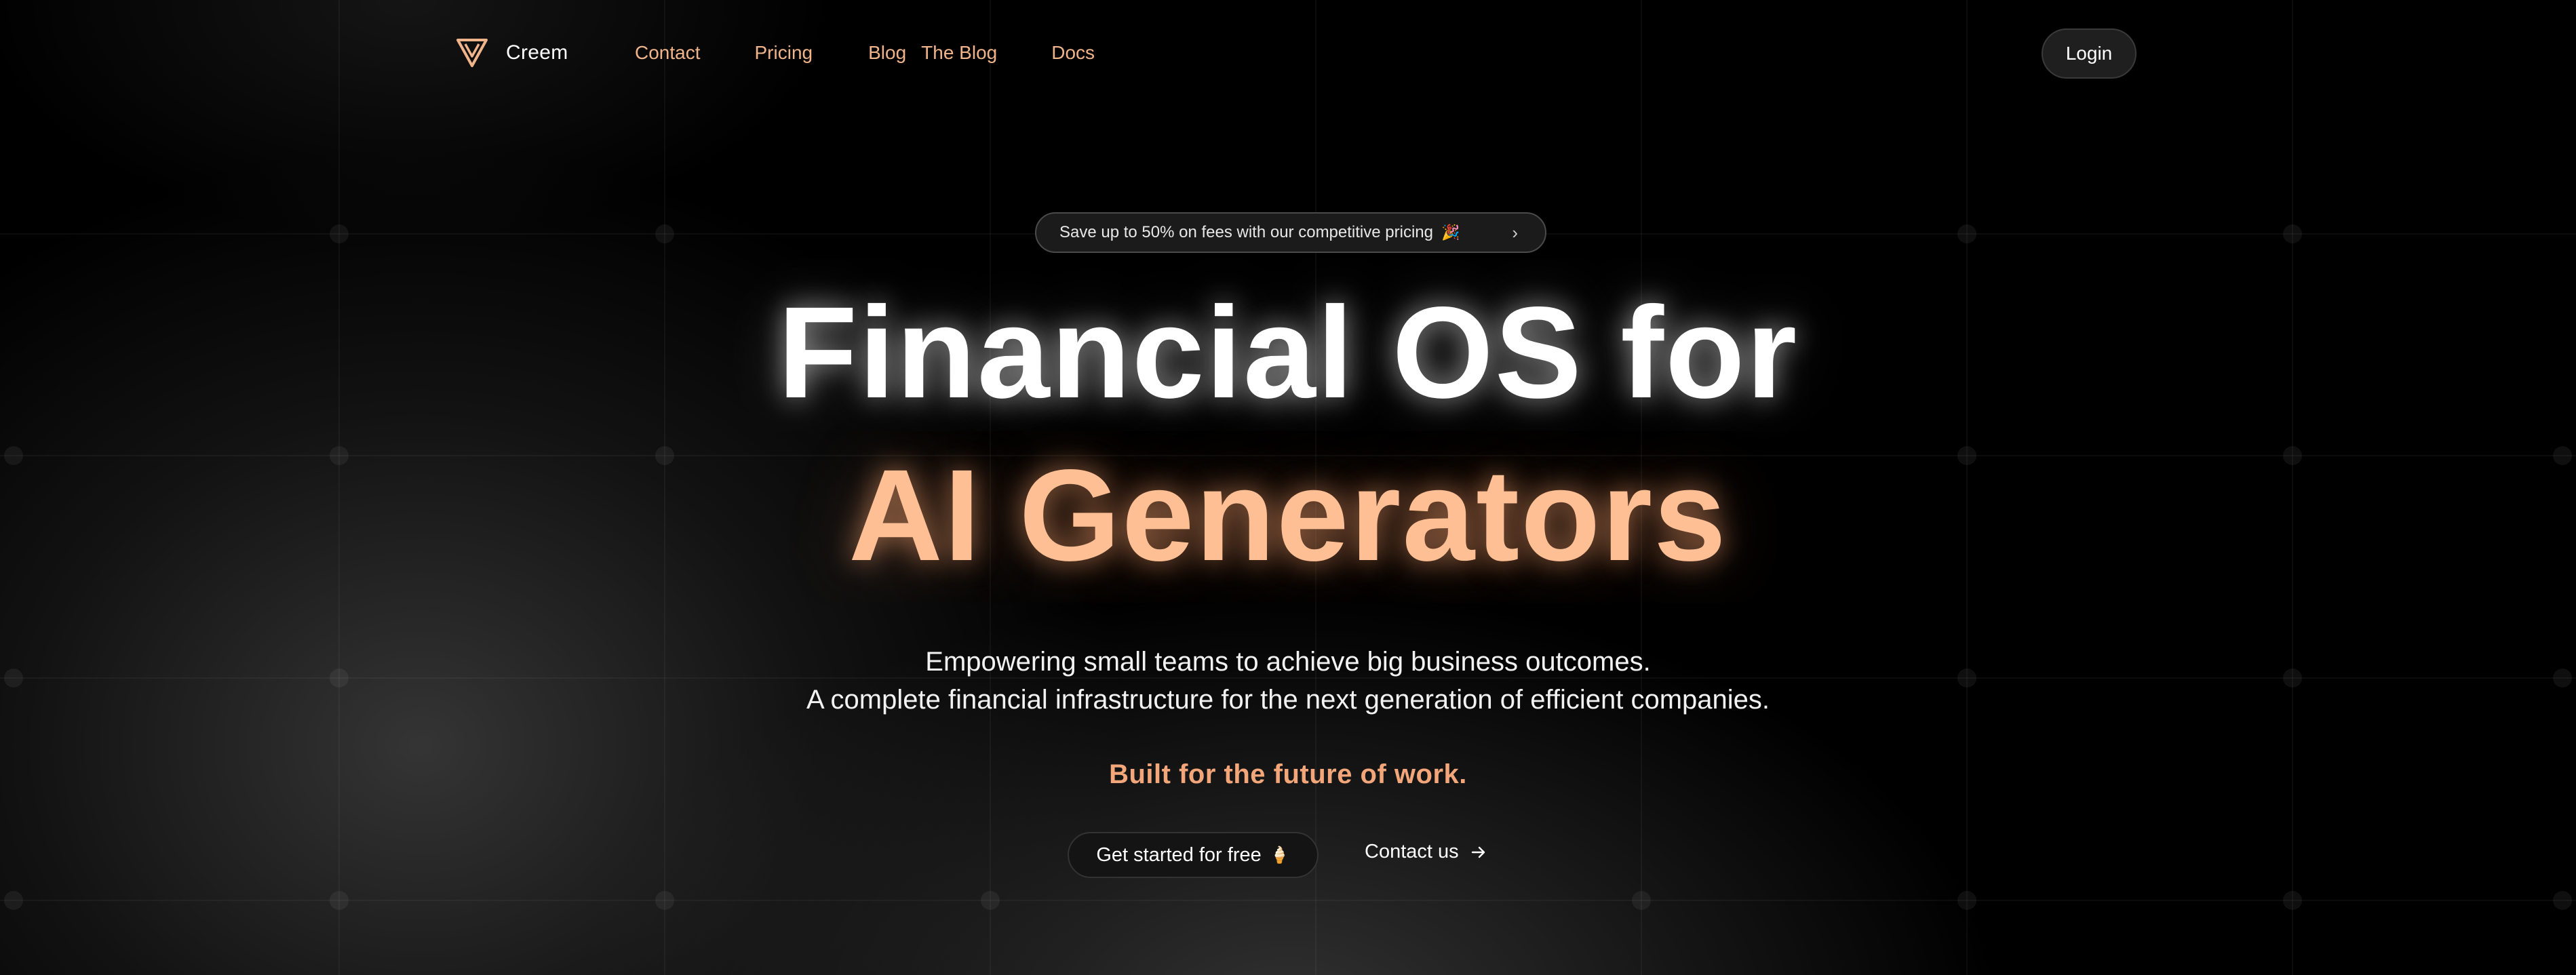  I want to click on hero-headline-line1: Financial OS for, so click(1288, 352).